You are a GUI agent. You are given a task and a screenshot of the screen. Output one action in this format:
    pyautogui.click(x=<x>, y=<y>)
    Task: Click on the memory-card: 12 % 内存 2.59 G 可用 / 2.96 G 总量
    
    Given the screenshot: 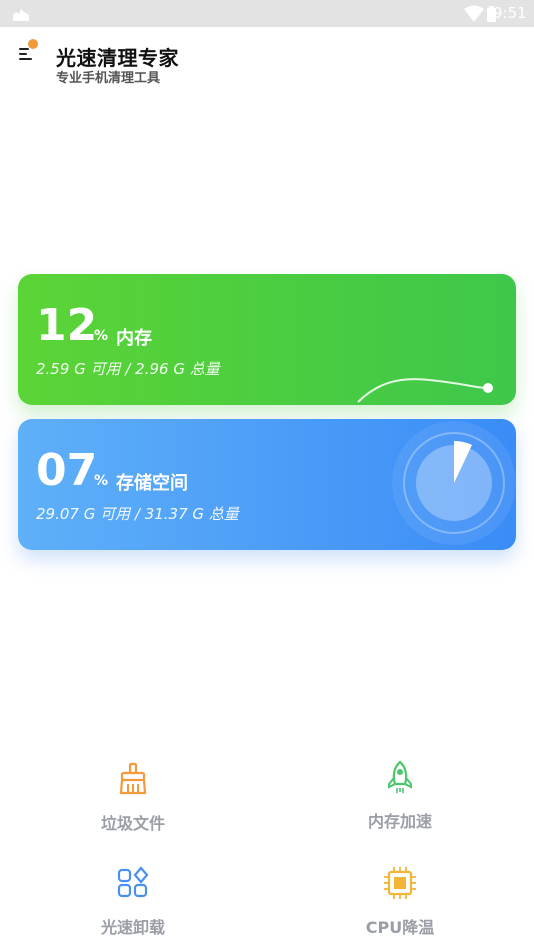 What is the action you would take?
    pyautogui.click(x=267, y=339)
    